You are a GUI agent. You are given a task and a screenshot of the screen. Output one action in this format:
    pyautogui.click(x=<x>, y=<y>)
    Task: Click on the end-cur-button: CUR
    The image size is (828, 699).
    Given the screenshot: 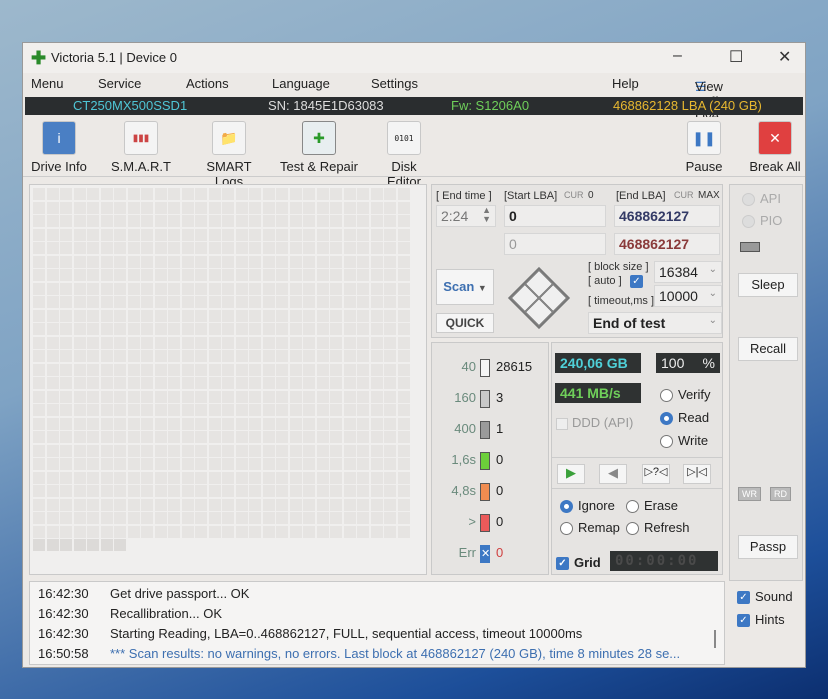 What is the action you would take?
    pyautogui.click(x=684, y=195)
    